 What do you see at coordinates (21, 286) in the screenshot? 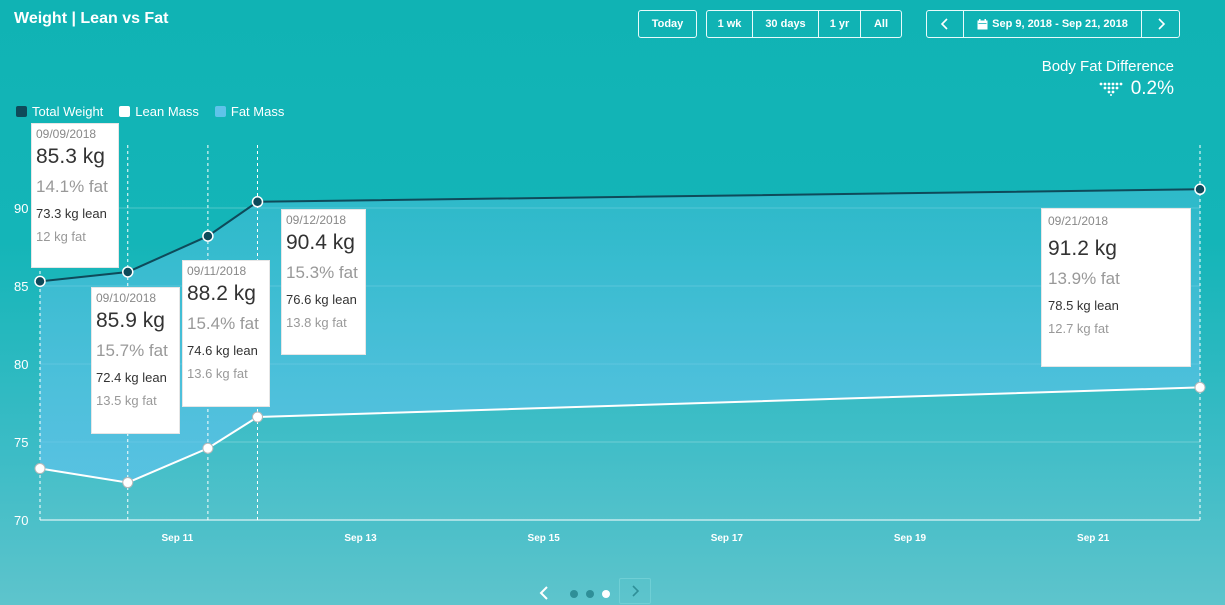
I see `y-tick-label-85: 85` at bounding box center [21, 286].